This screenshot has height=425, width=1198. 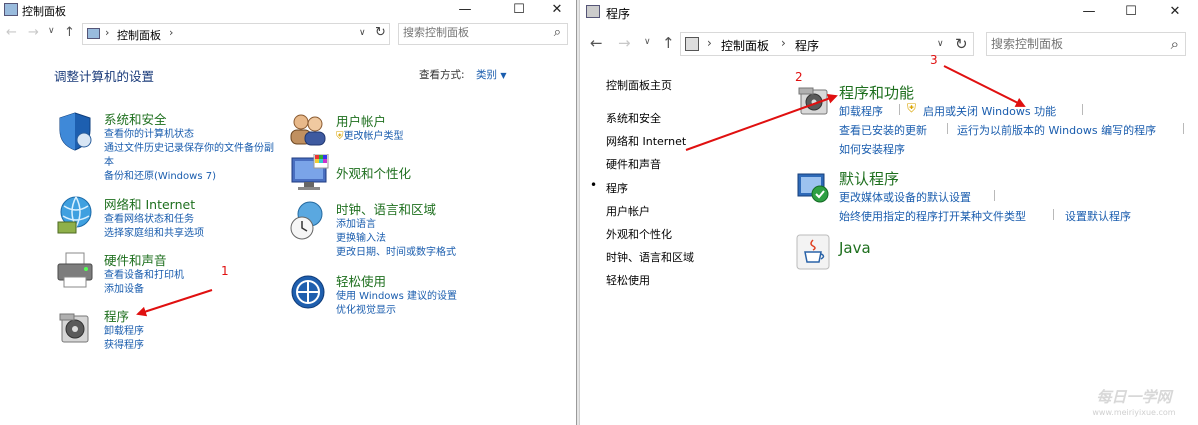 What do you see at coordinates (11, 9) in the screenshot?
I see `control-panel-icon` at bounding box center [11, 9].